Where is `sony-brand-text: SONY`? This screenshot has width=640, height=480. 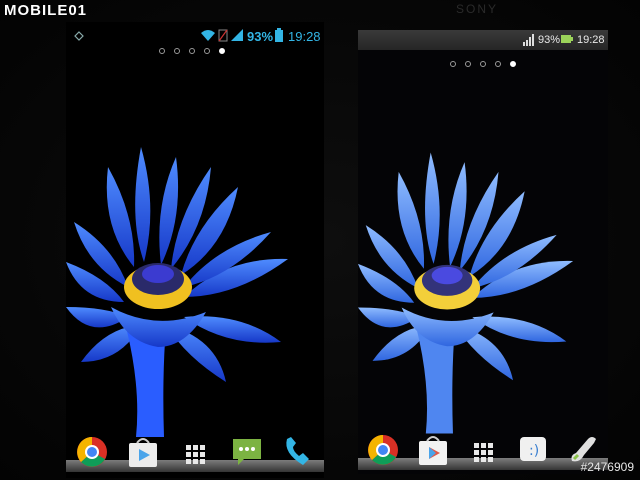
sony-brand-text: SONY is located at coordinates (477, 9).